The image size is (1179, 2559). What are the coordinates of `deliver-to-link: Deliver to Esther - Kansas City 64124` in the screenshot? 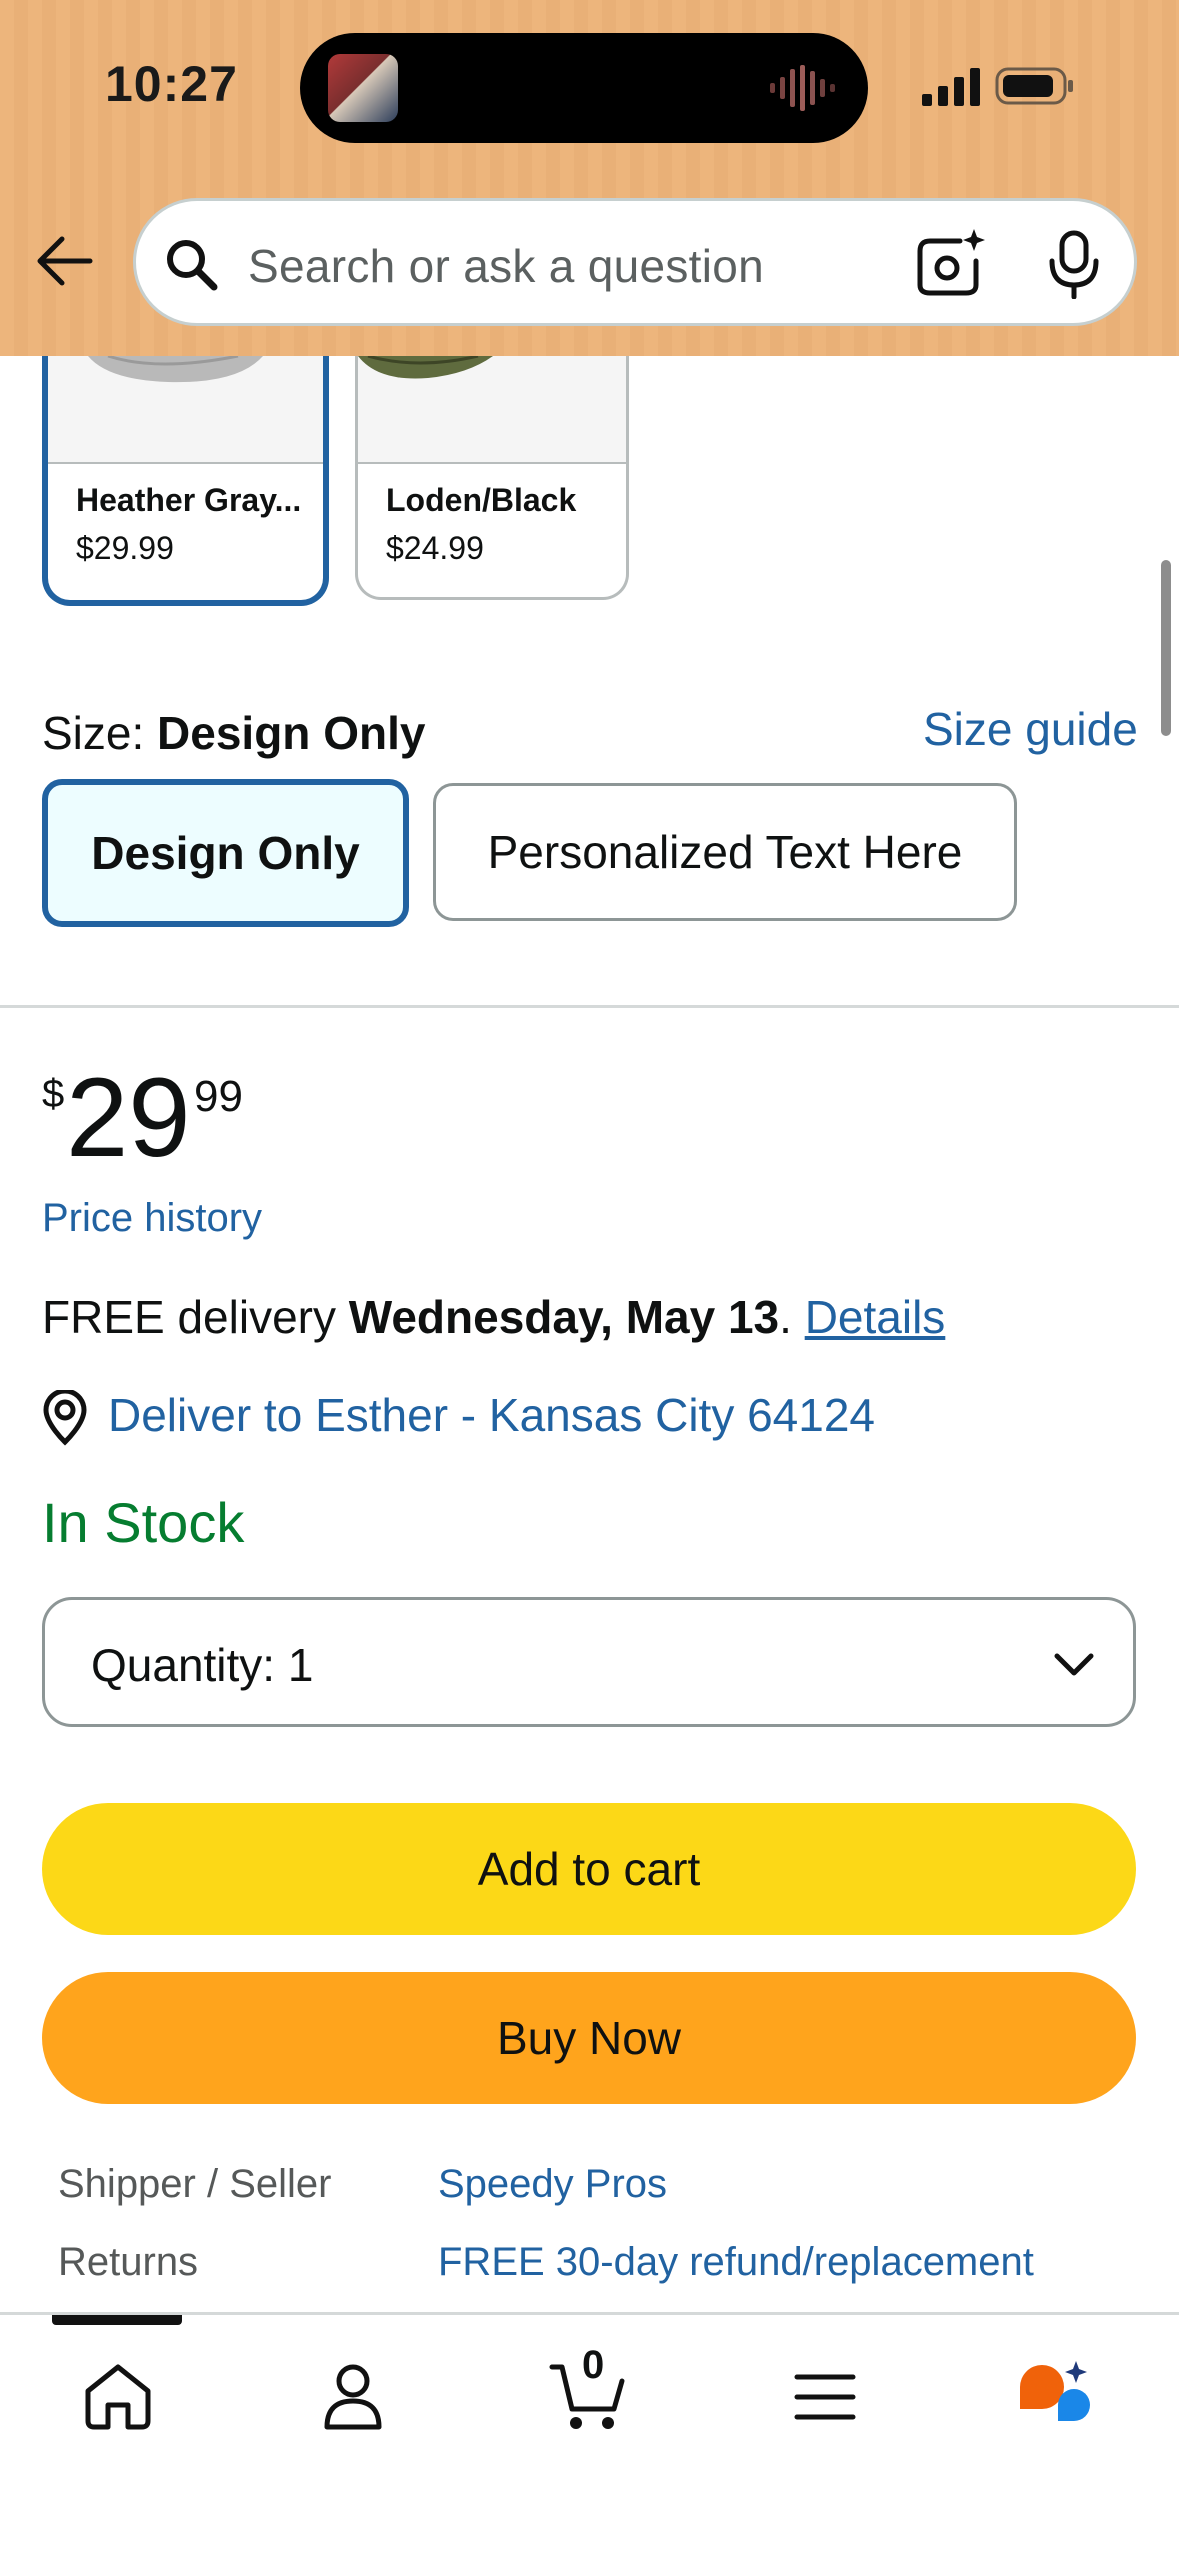 It's located at (491, 1415).